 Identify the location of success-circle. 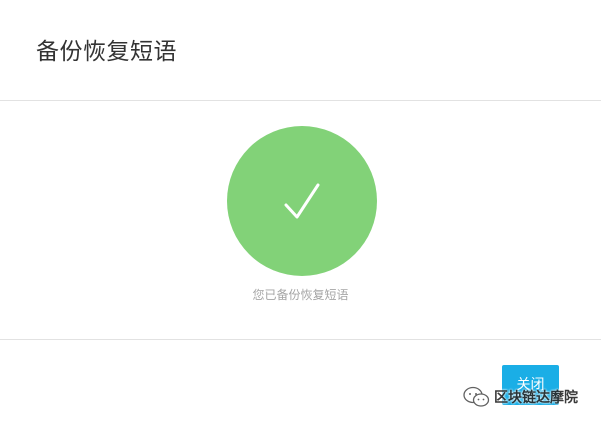
(302, 201).